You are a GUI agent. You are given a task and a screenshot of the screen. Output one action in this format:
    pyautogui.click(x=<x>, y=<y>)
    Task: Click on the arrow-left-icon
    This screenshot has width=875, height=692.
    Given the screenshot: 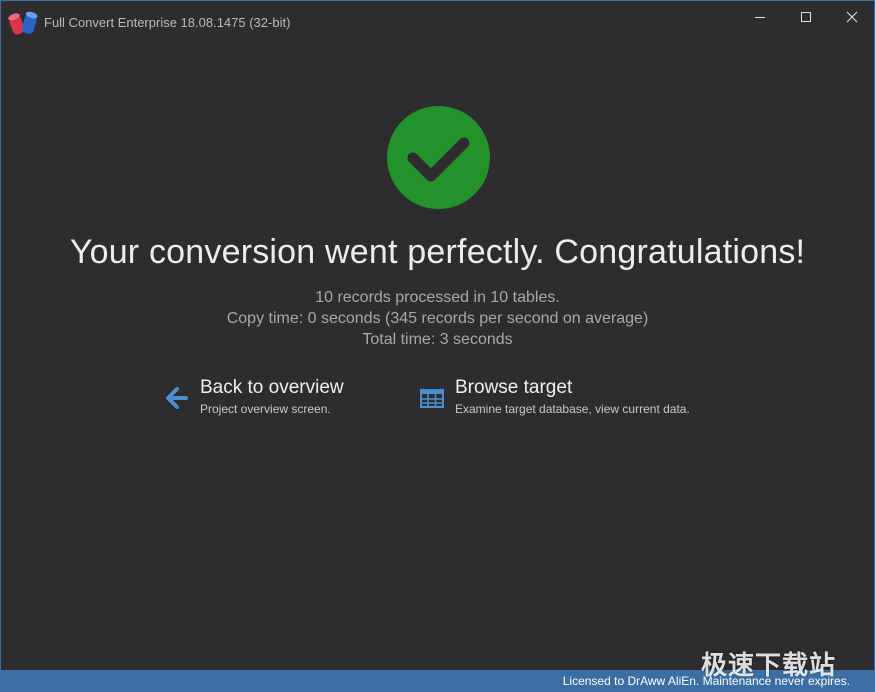 What is the action you would take?
    pyautogui.click(x=177, y=398)
    